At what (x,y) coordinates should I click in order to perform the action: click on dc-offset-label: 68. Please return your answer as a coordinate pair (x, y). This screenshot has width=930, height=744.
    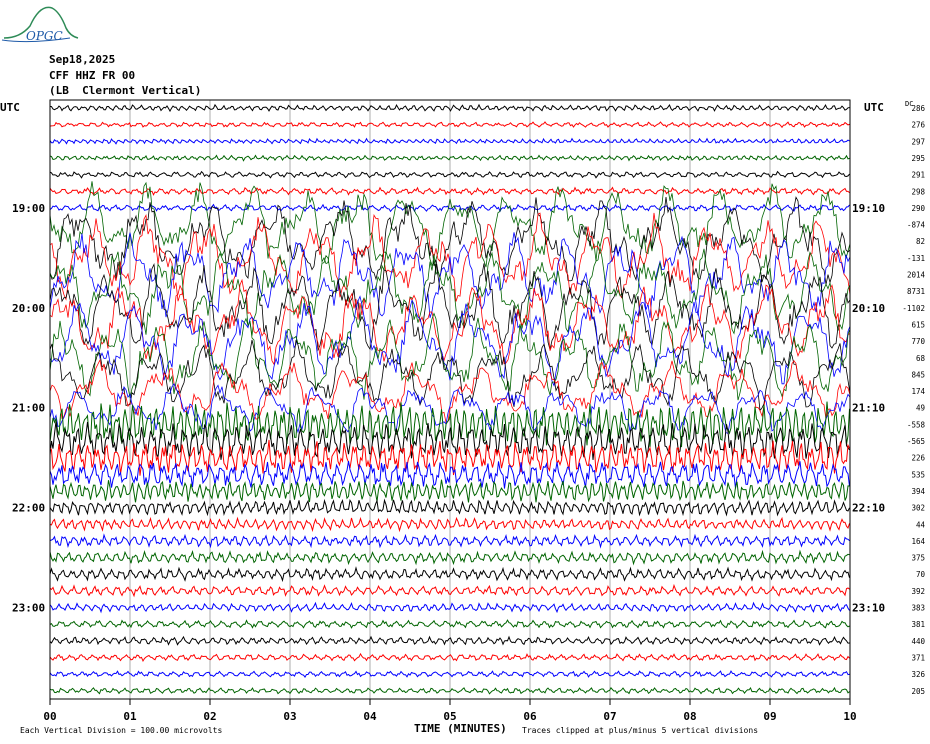
    Looking at the image, I should click on (921, 358).